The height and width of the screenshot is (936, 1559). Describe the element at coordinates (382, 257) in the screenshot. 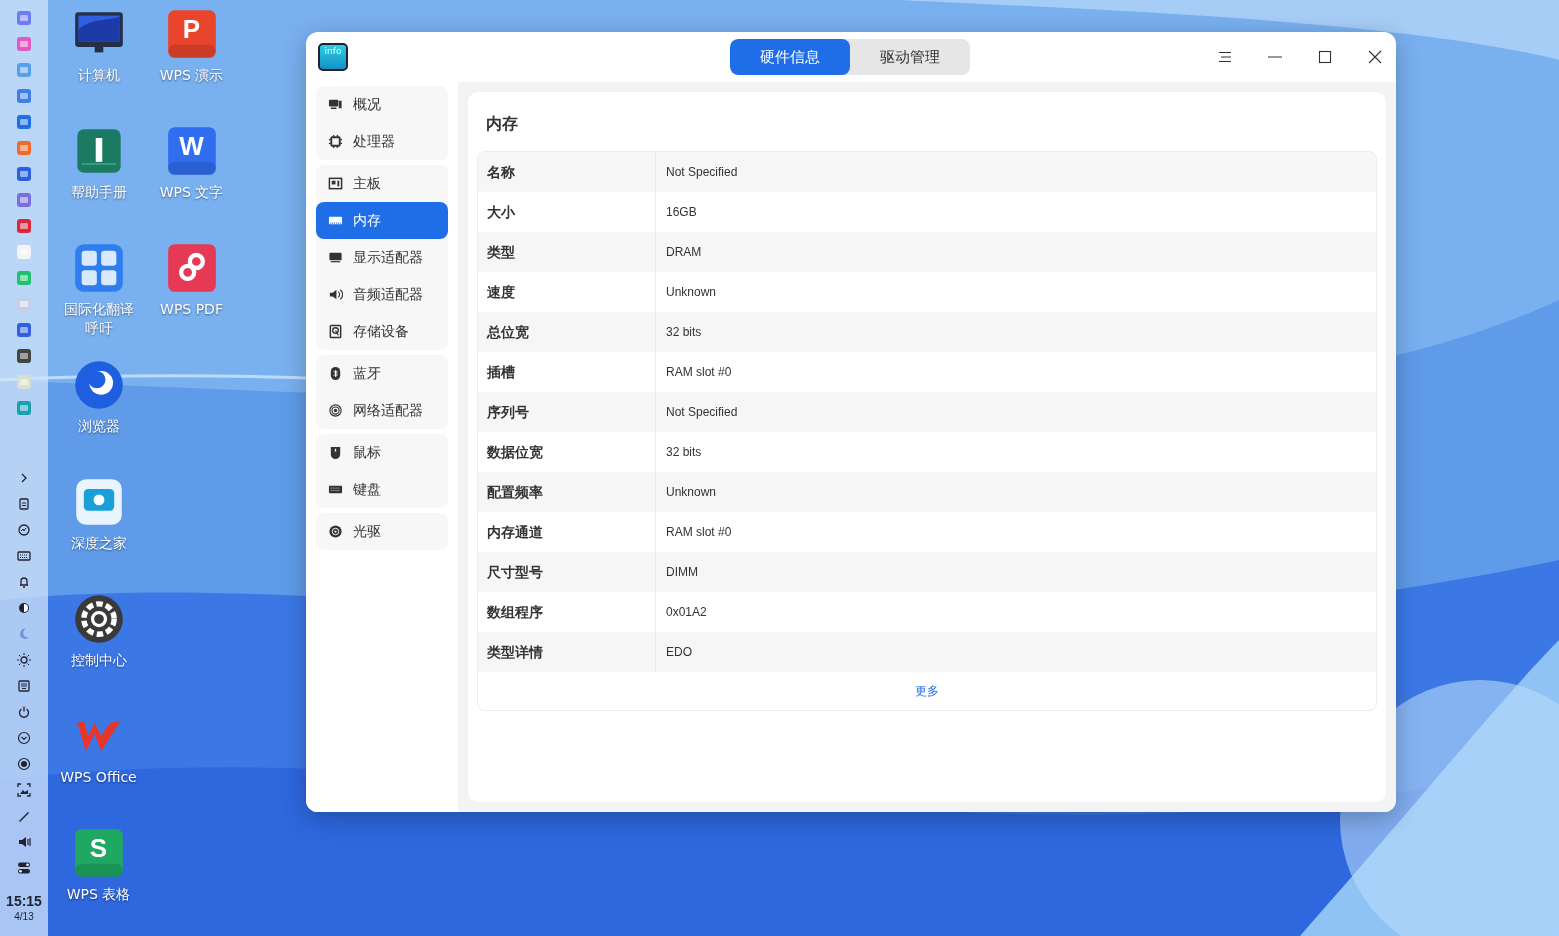

I see `sidebar-item: 显示适配器` at that location.